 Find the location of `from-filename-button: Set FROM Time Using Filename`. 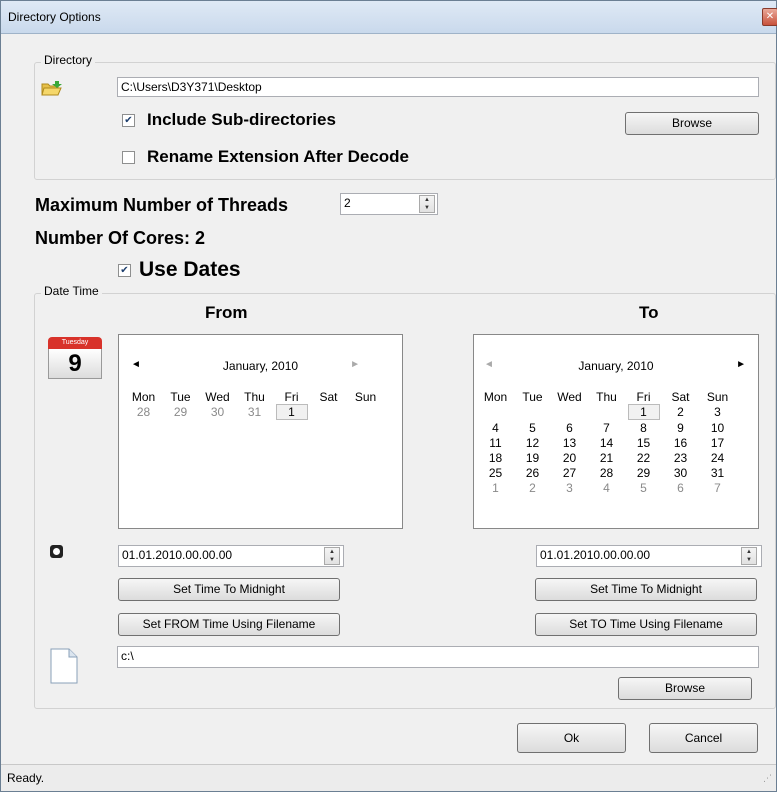

from-filename-button: Set FROM Time Using Filename is located at coordinates (229, 624).